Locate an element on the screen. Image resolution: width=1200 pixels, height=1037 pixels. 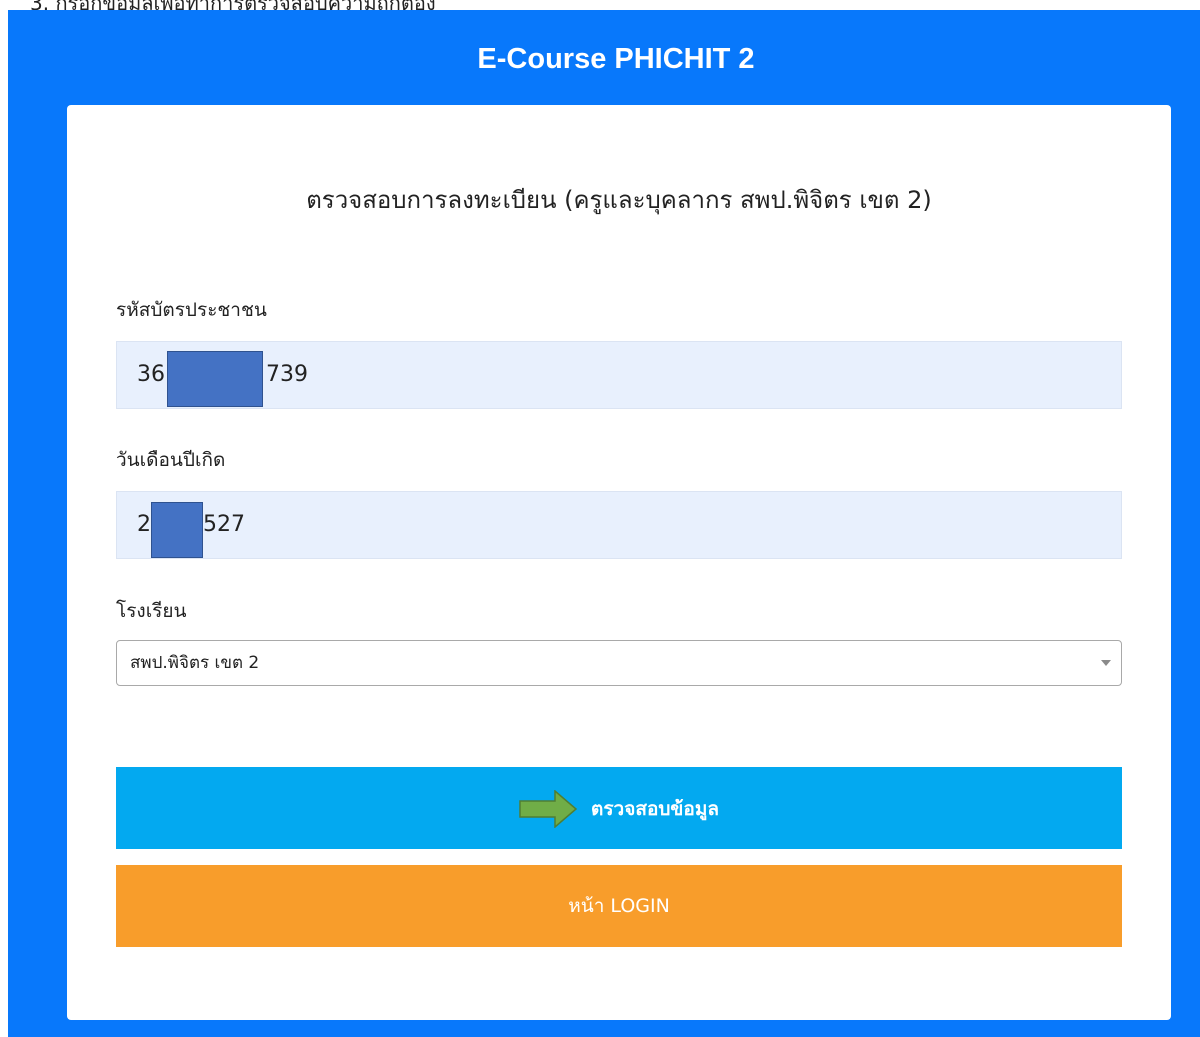
school-selected-value: สพป.พิจิตร เขต 2 is located at coordinates (195, 663).